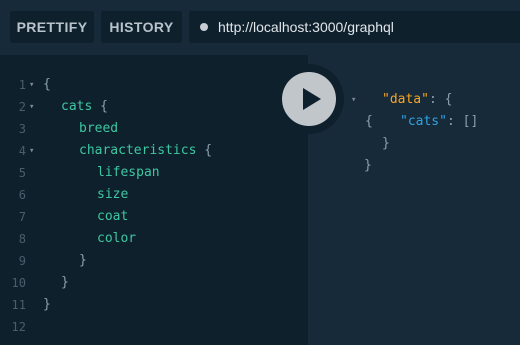  What do you see at coordinates (204, 27) in the screenshot?
I see `dot-icon` at bounding box center [204, 27].